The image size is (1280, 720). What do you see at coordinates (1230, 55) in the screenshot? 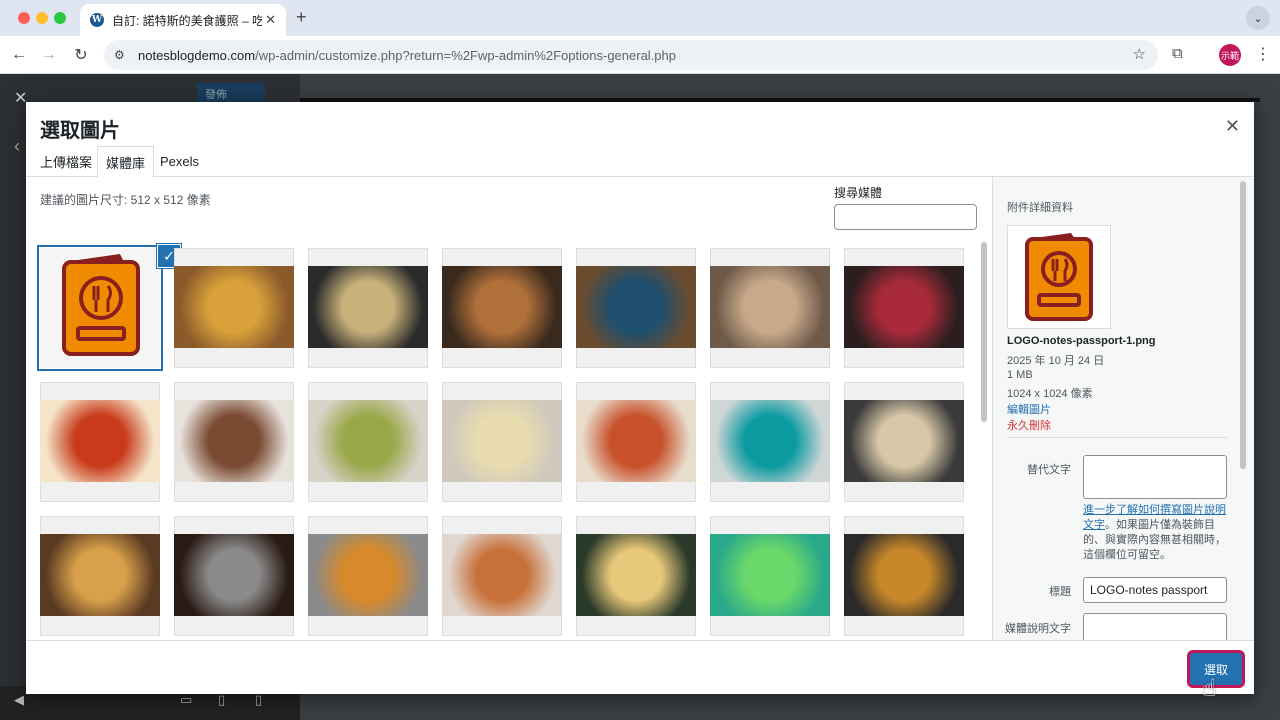
I see `profile-avatar: 示範` at bounding box center [1230, 55].